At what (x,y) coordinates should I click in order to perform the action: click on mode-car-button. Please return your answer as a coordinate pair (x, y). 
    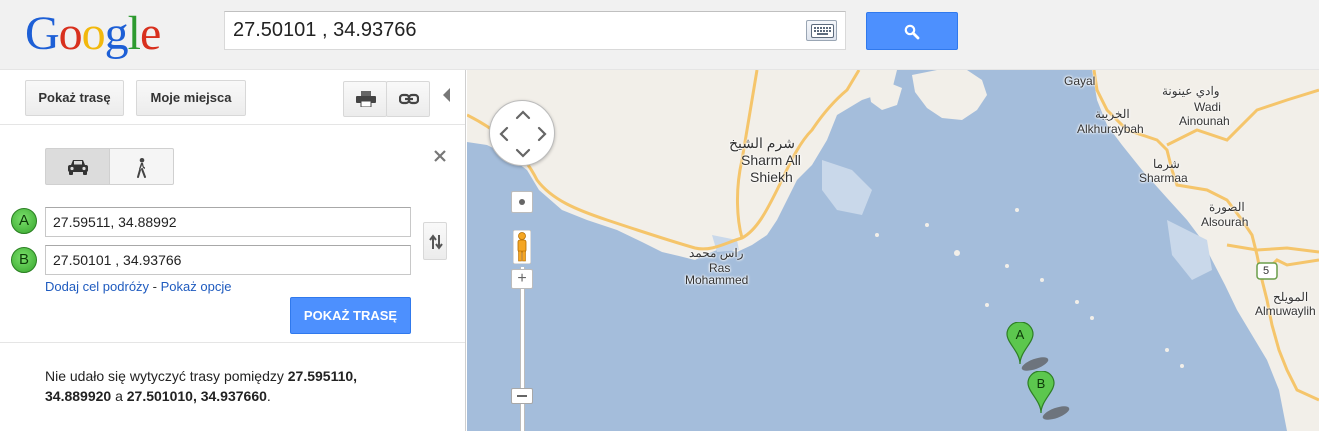
    Looking at the image, I should click on (77, 166).